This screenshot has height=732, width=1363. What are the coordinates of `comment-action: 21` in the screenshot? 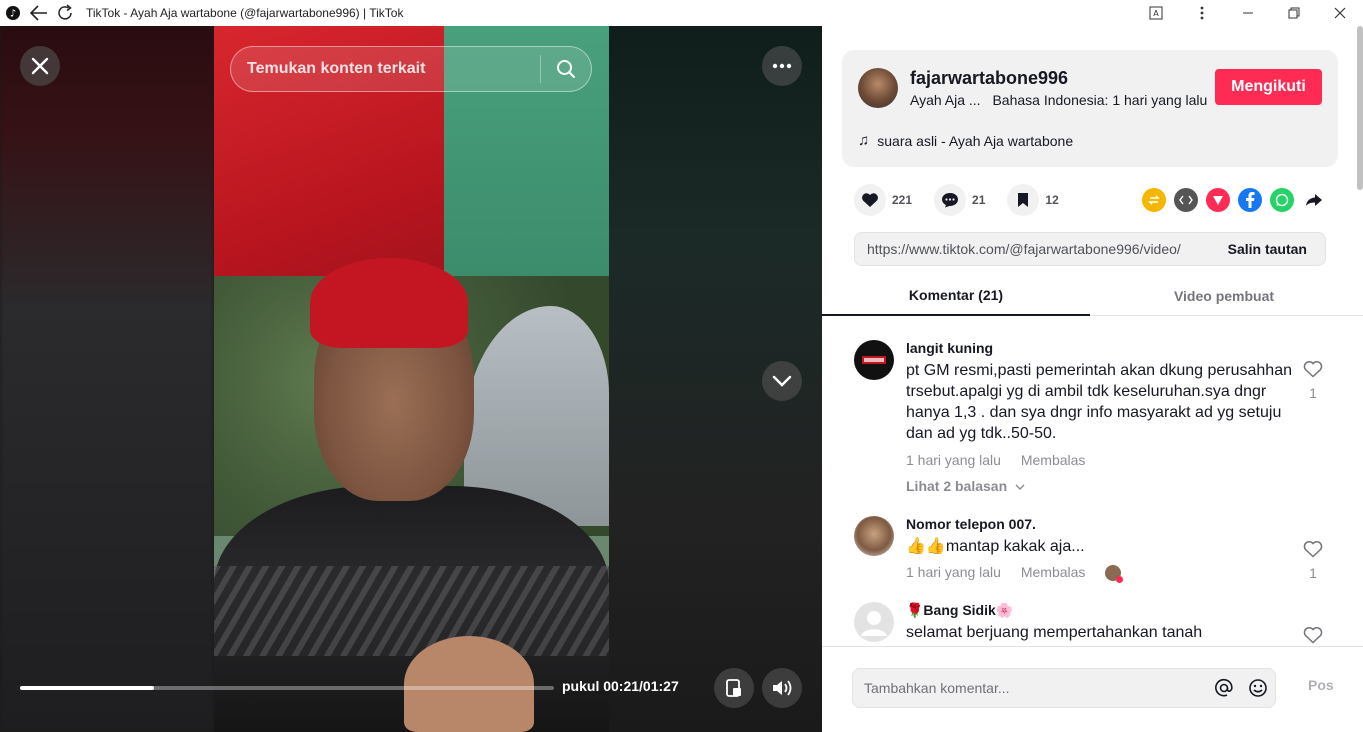 It's located at (959, 200).